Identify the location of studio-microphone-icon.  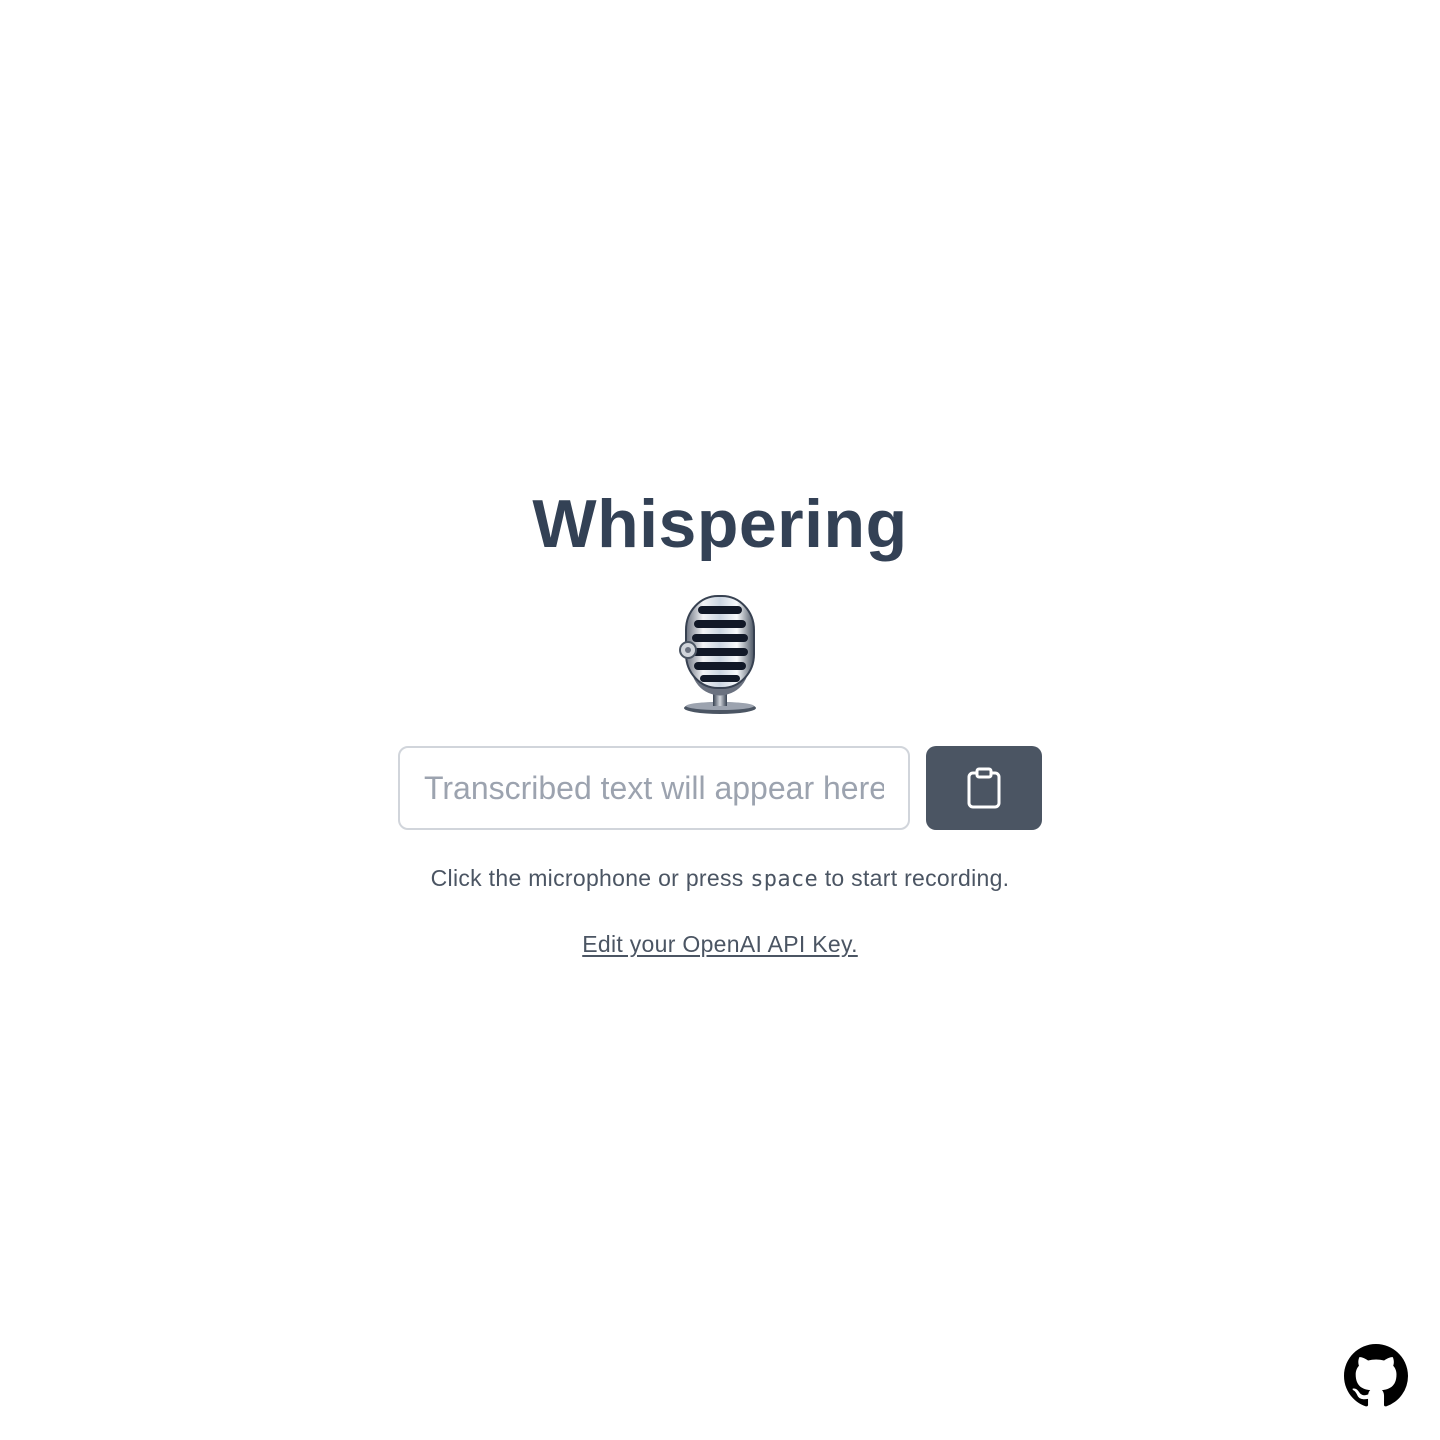
(717, 654).